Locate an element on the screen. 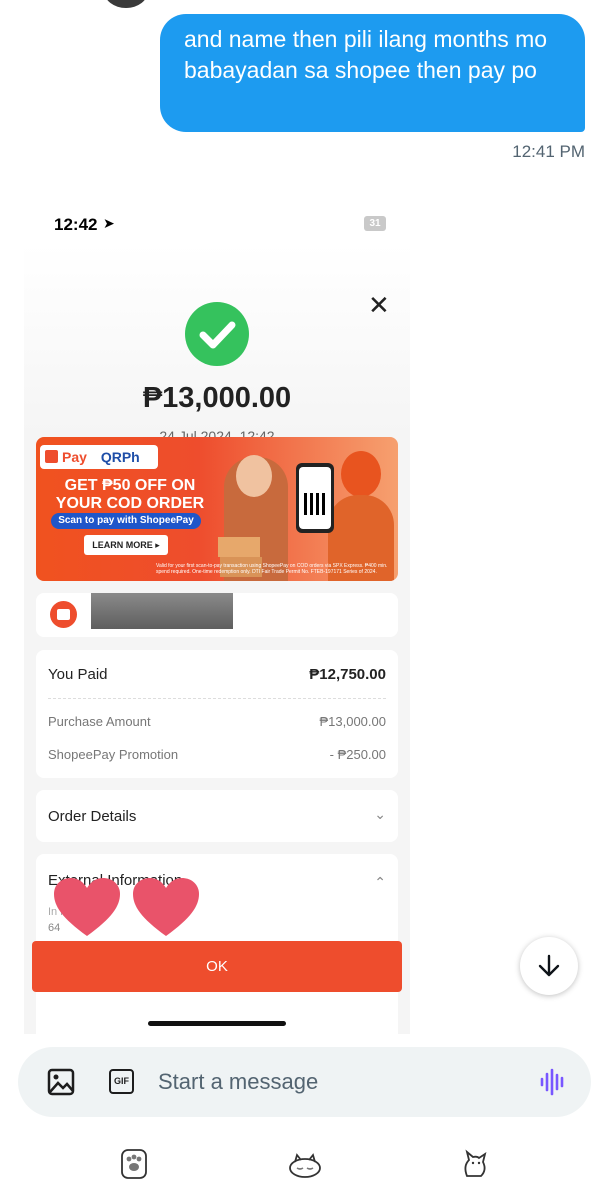  receipt-header: ✕ ₱13,000.00 24 Jul 2024, 12:42 is located at coordinates (217, 344).